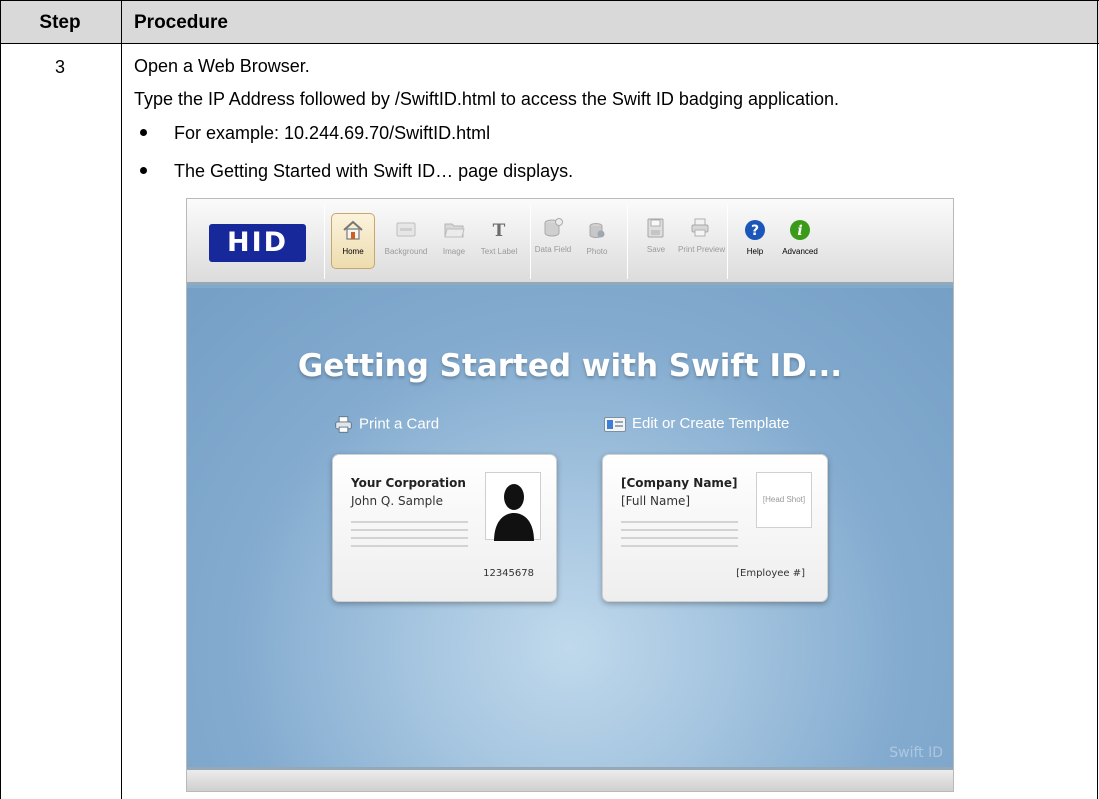 The width and height of the screenshot is (1099, 799). Describe the element at coordinates (397, 501) in the screenshot. I see `card-name: John Q. Sample` at that location.